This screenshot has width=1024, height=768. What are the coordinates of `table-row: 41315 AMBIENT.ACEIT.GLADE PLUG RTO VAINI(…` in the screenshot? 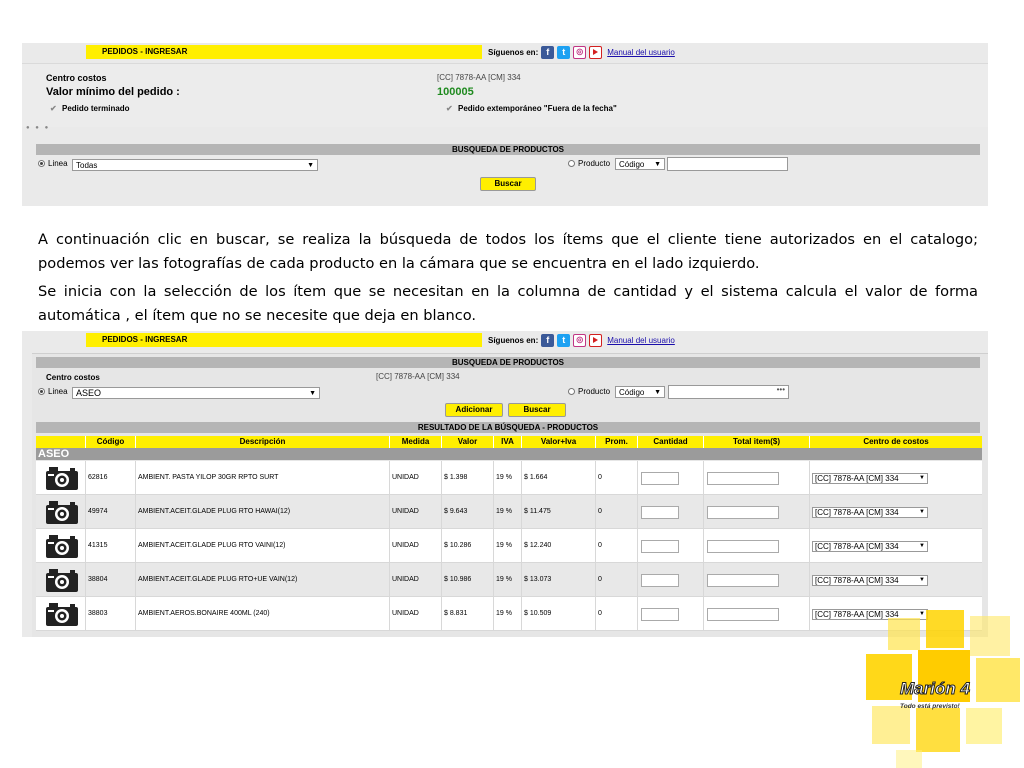 It's located at (509, 546).